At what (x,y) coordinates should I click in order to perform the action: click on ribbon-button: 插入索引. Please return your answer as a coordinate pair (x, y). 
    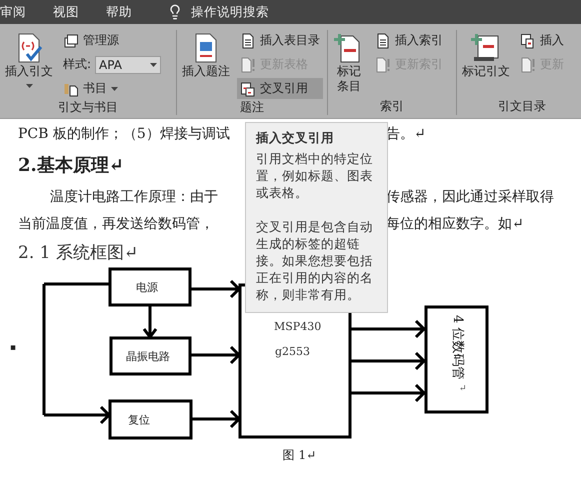
    Looking at the image, I should click on (409, 40).